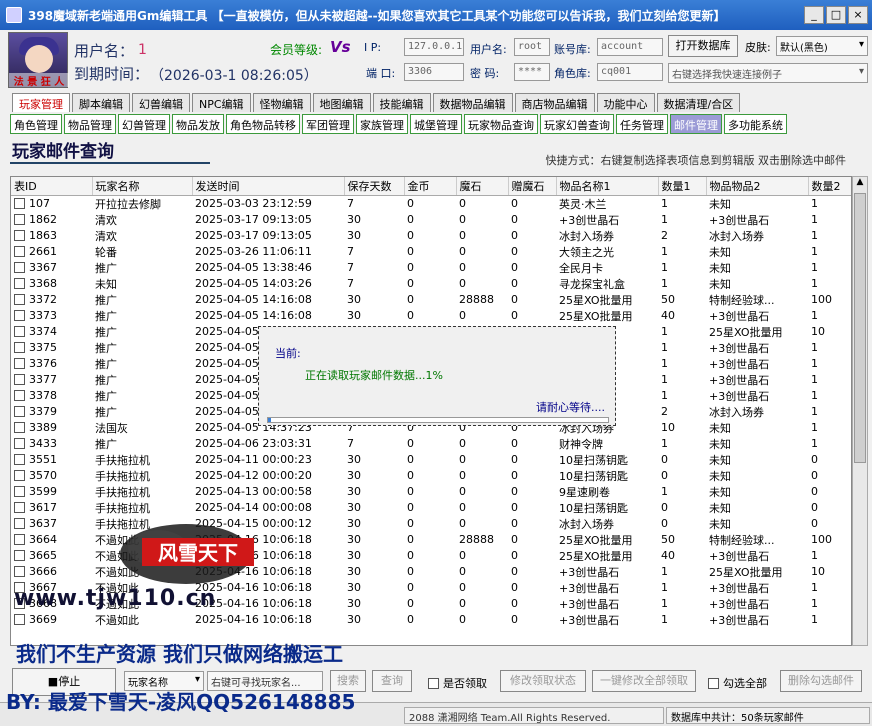 The image size is (872, 726). Describe the element at coordinates (431, 252) in the screenshot. I see `table-row: 2661 轮番 2025-03-26 11:06:11 7 0 0 0 大领主之光 1 未知 1` at that location.